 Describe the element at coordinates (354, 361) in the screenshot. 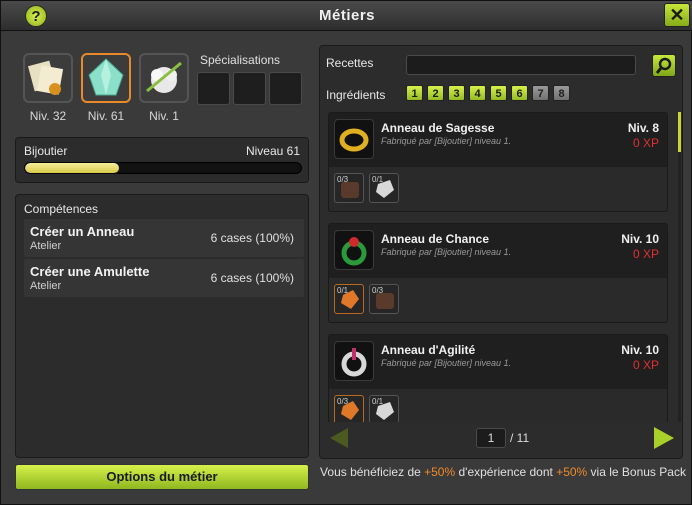

I see `silver-ring-icon` at that location.